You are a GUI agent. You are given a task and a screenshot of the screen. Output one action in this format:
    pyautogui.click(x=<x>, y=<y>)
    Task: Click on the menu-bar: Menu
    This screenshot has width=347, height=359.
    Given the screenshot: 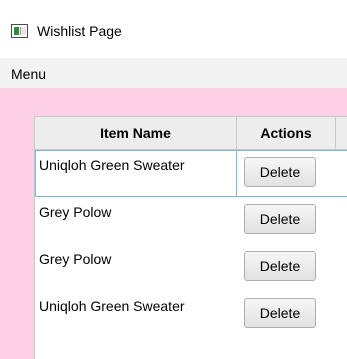 What is the action you would take?
    pyautogui.click(x=173, y=73)
    